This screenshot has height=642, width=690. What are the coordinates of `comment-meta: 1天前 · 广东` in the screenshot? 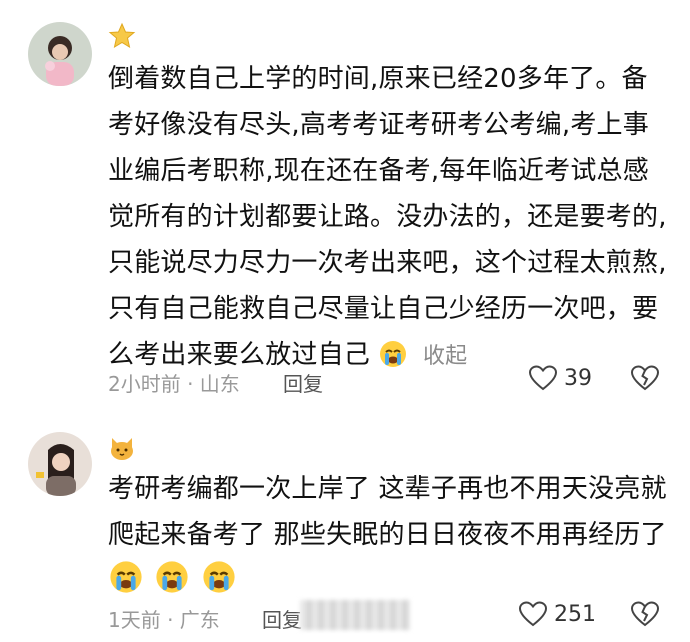 It's located at (164, 620).